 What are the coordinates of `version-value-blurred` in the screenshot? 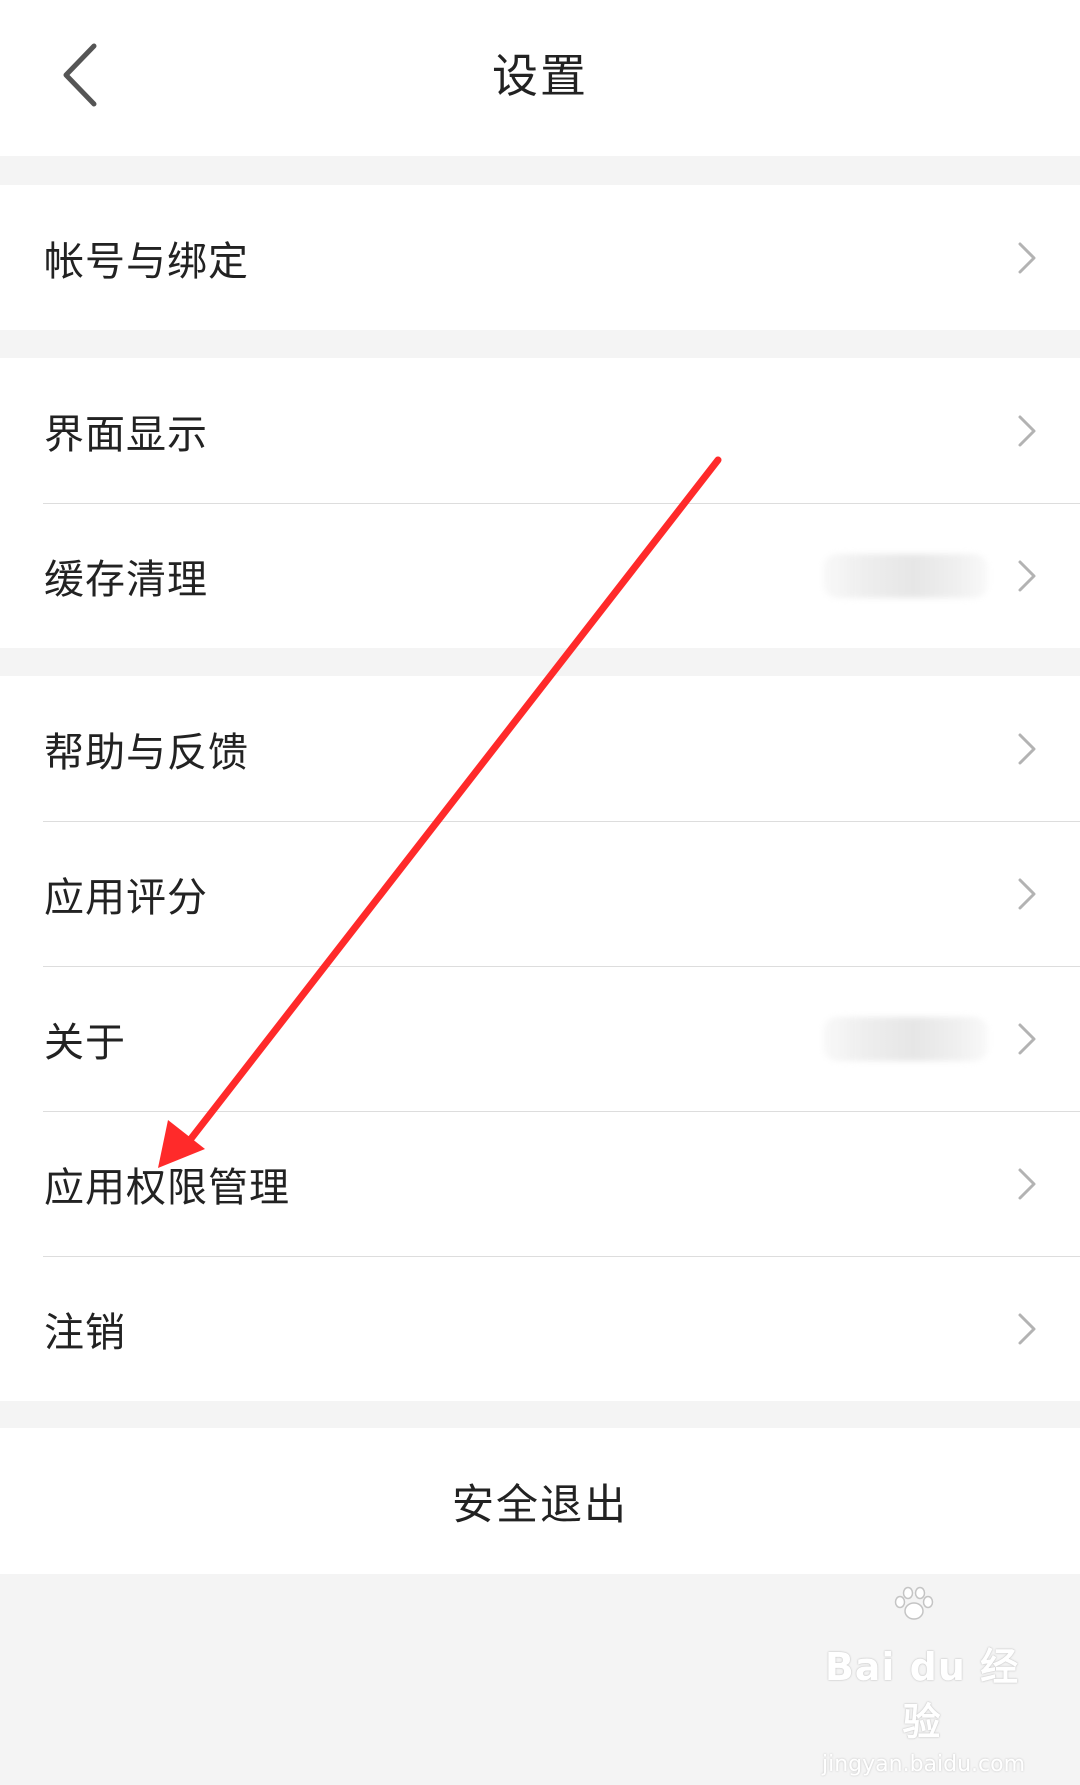 It's located at (905, 1038).